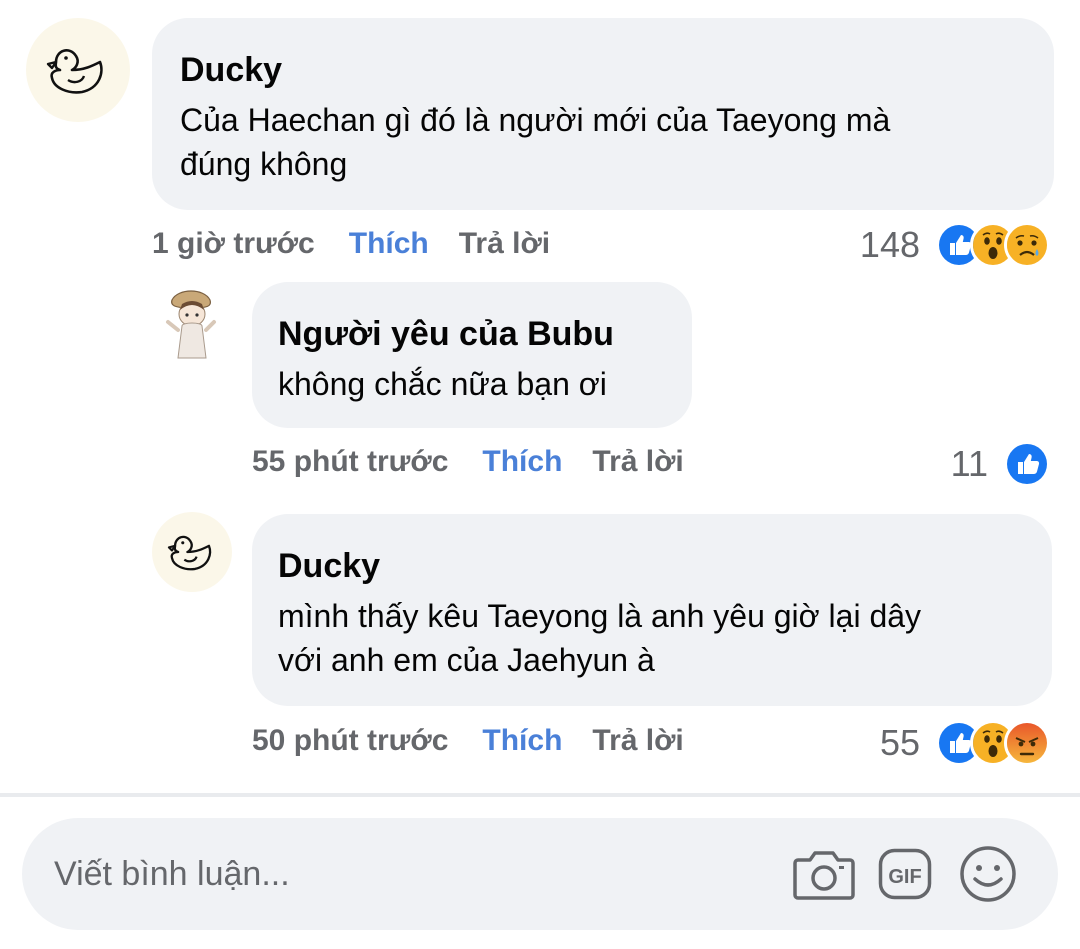 The height and width of the screenshot is (949, 1080). What do you see at coordinates (540, 795) in the screenshot?
I see `section-divider` at bounding box center [540, 795].